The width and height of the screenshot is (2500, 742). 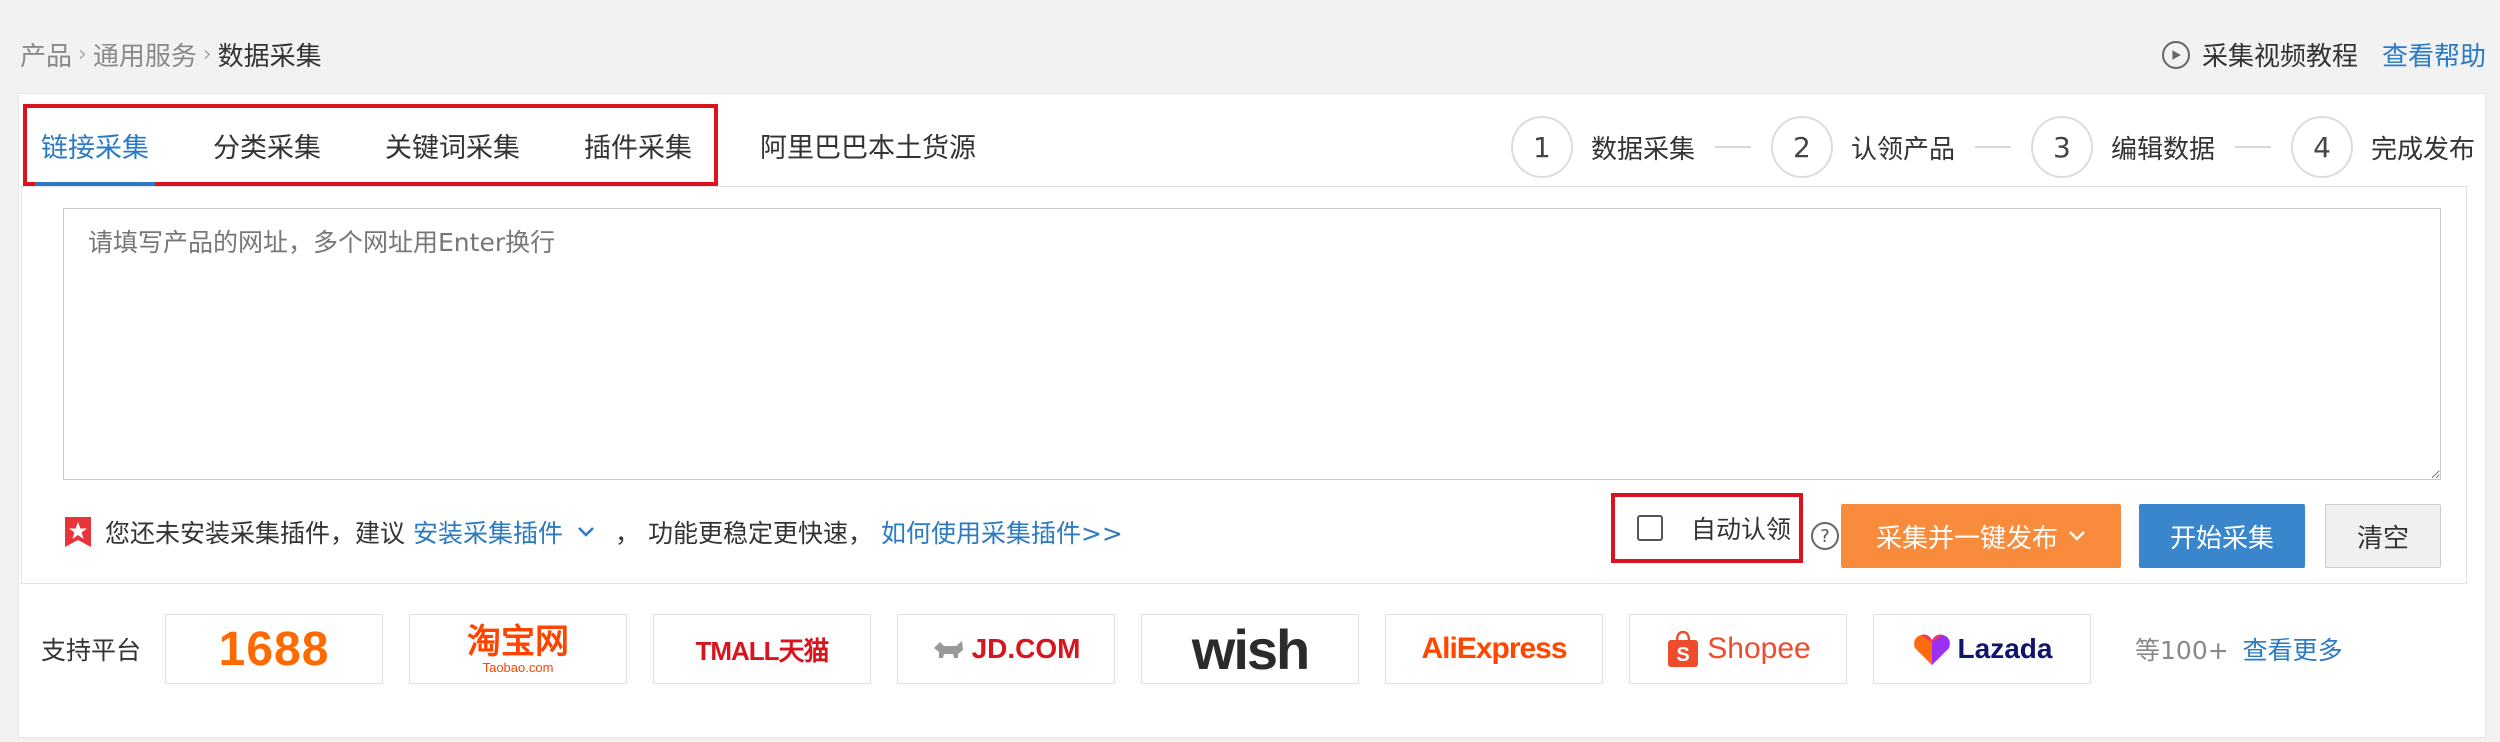 I want to click on logo-aliexpress: AliExpress, so click(x=1494, y=649).